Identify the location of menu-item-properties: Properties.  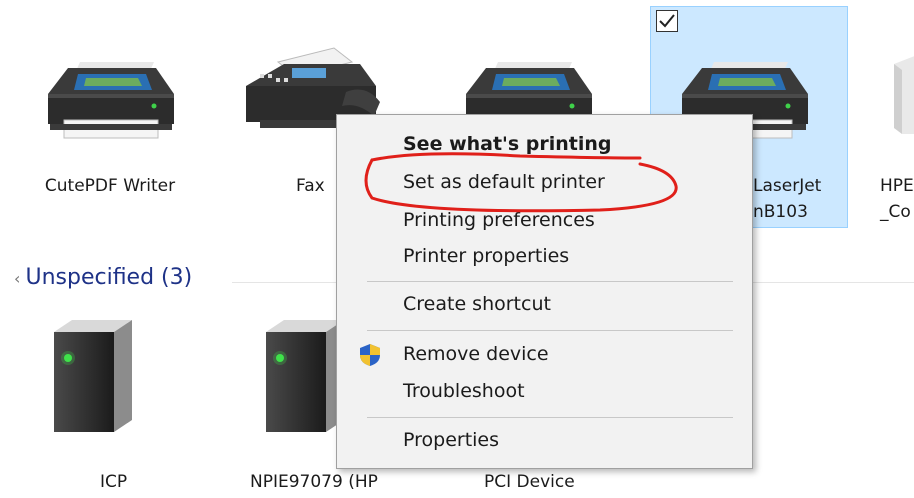
(451, 440).